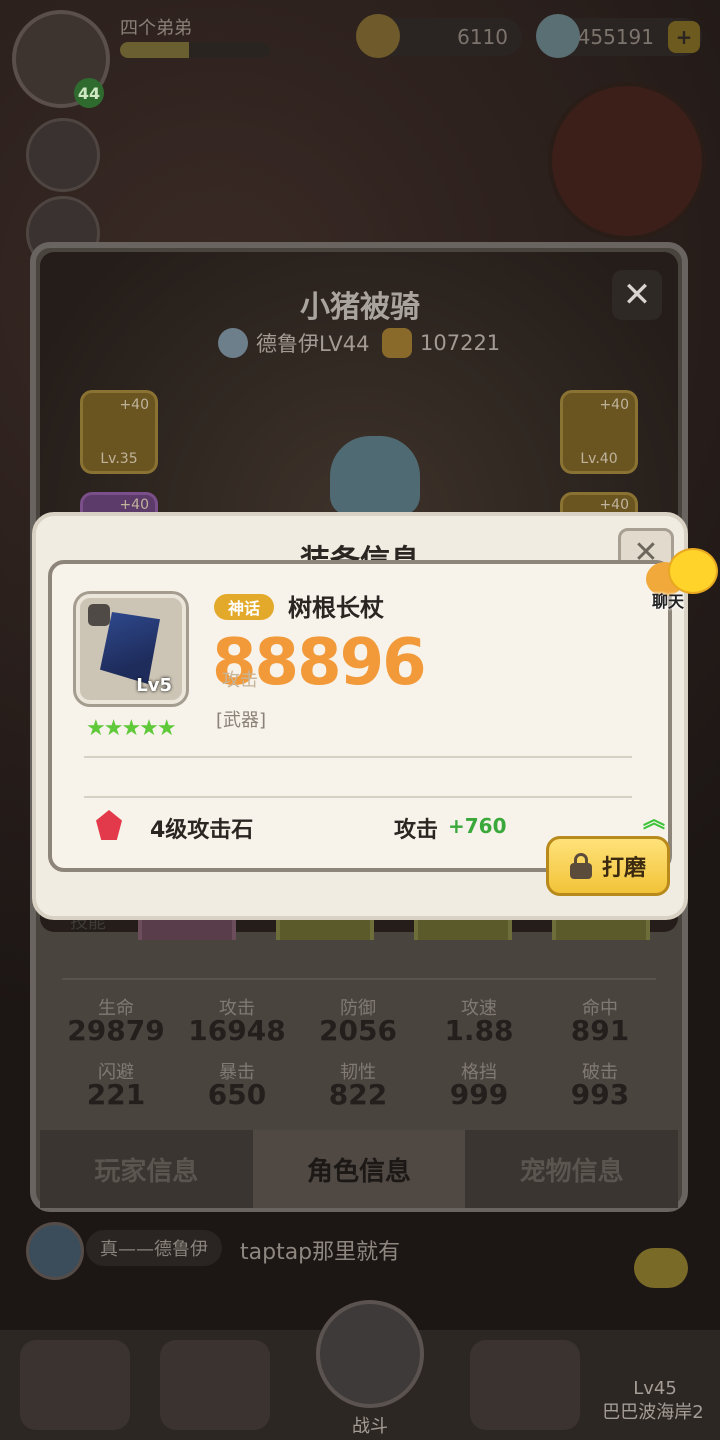  I want to click on item-type: [武器], so click(241, 720).